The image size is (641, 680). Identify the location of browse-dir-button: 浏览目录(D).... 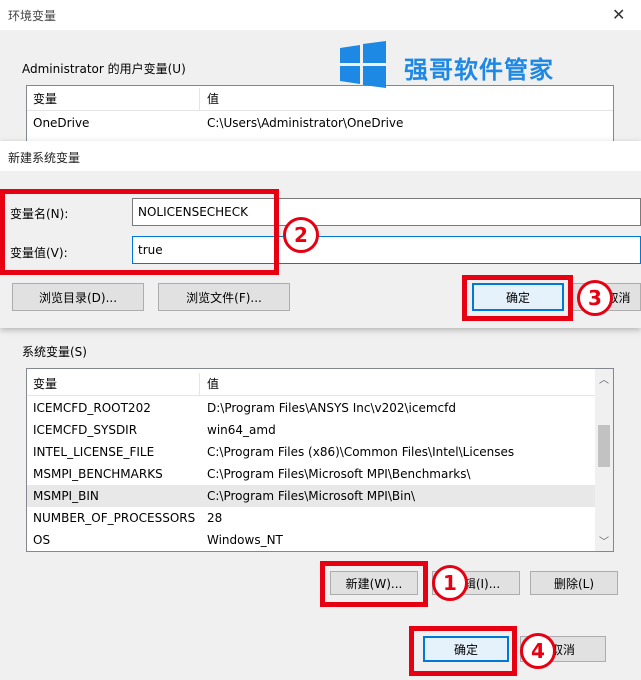
(78, 297).